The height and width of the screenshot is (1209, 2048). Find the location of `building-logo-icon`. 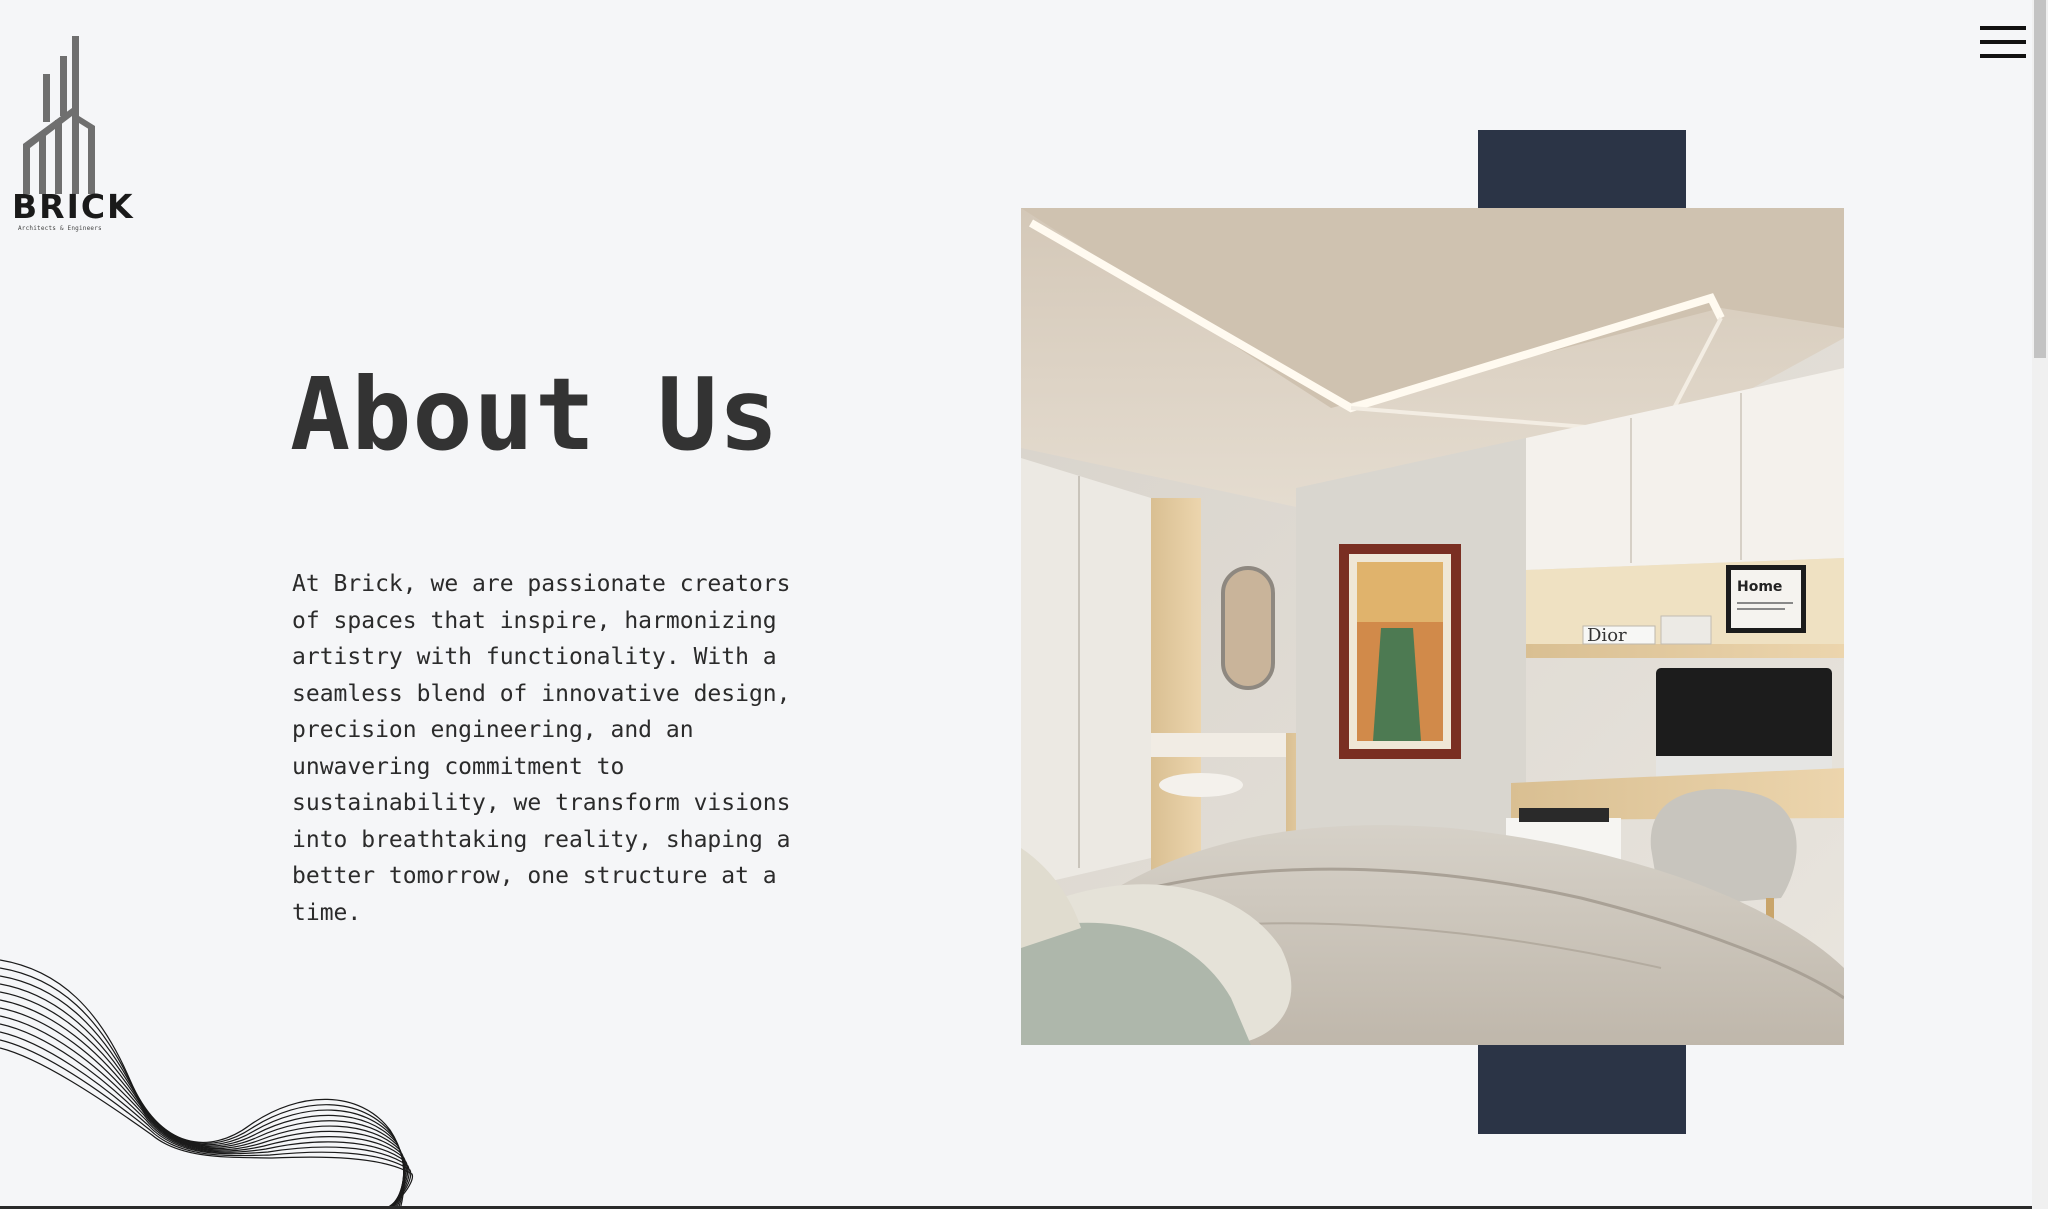

building-logo-icon is located at coordinates (59, 115).